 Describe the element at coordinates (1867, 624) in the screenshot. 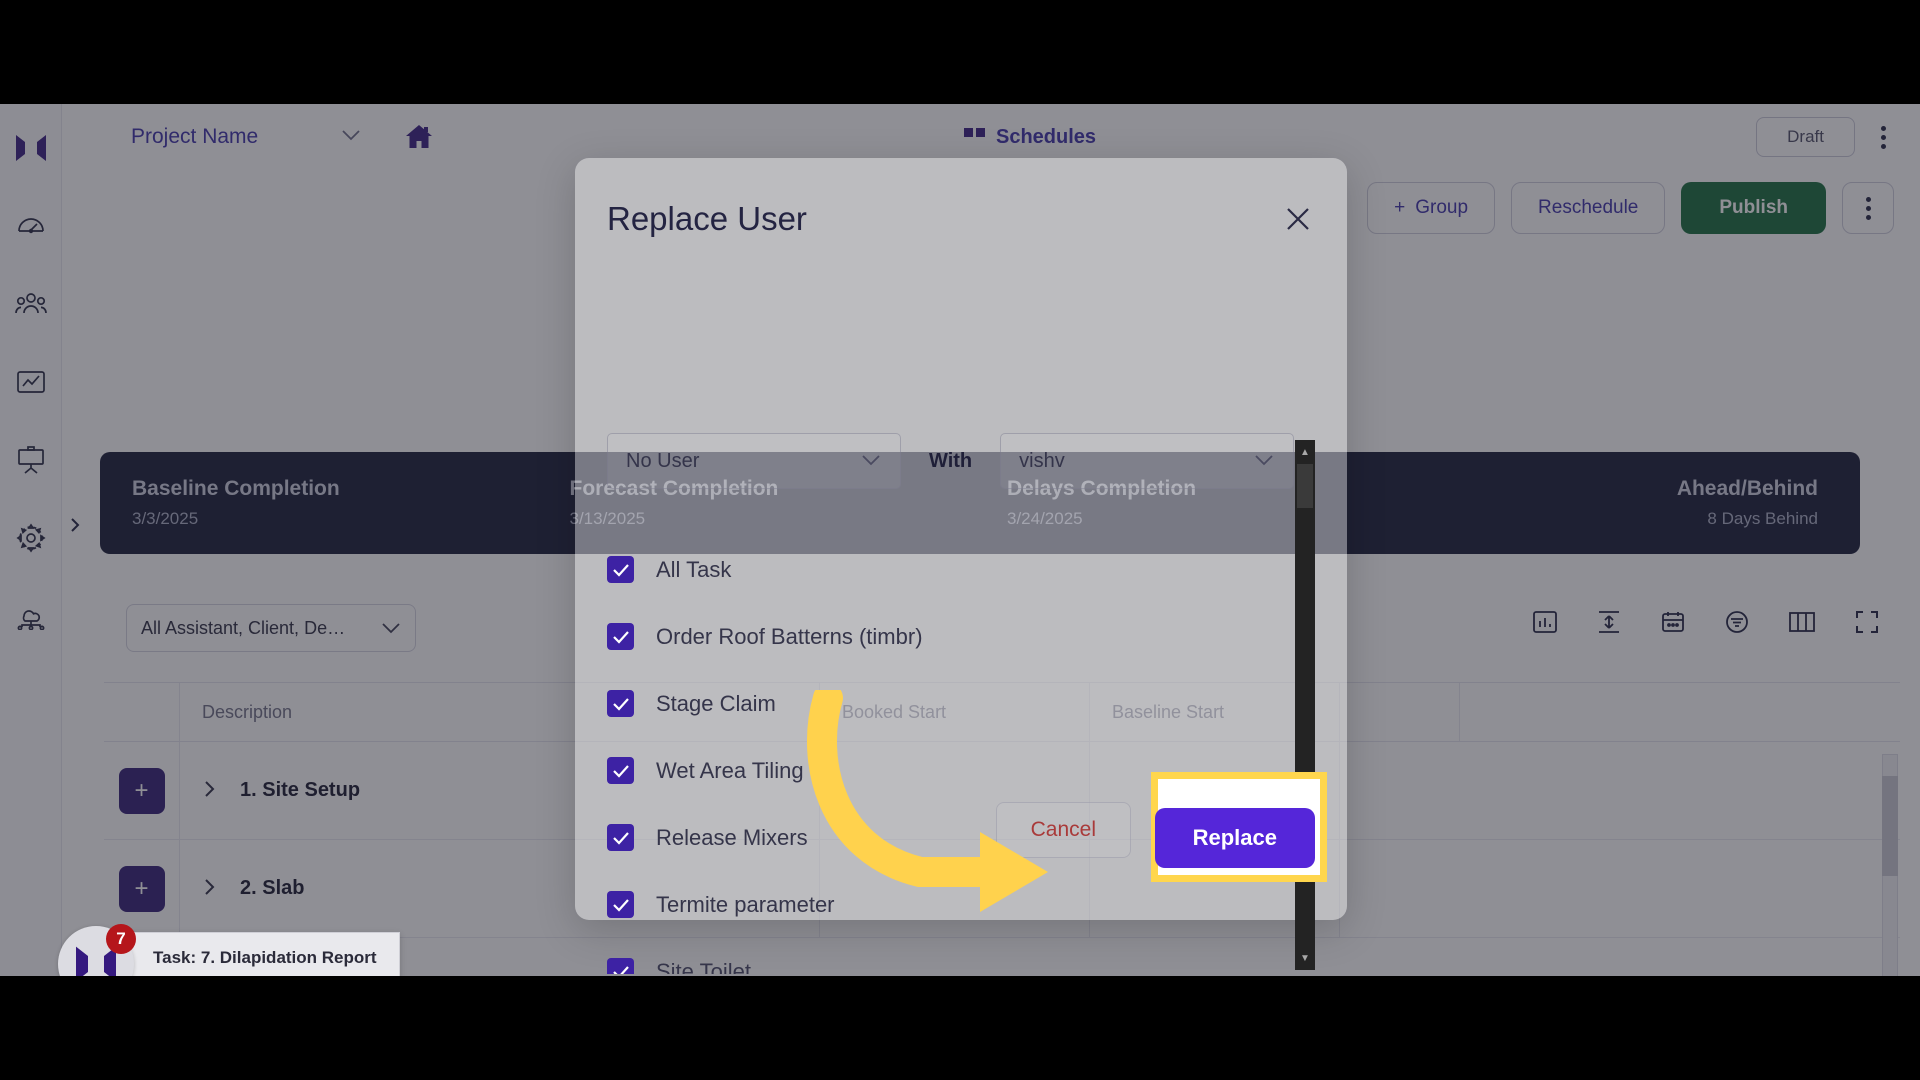

I see `fullscreen-icon` at that location.